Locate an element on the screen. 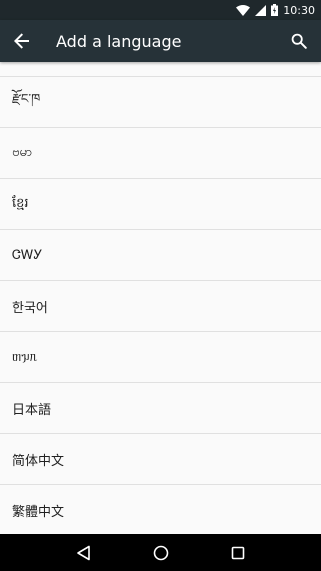  language-label: རྫོང་ཁ is located at coordinates (26, 99).